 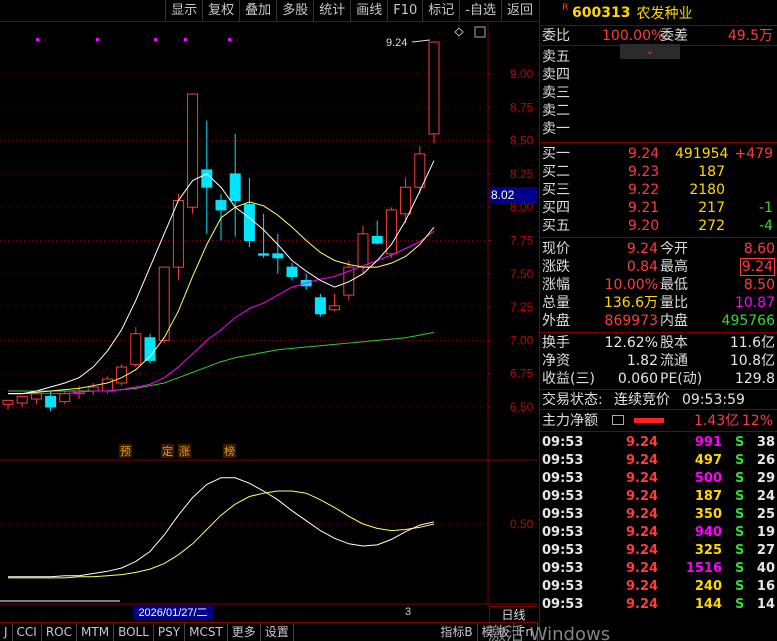 I want to click on sell-level-row: 卖四, so click(x=658, y=75).